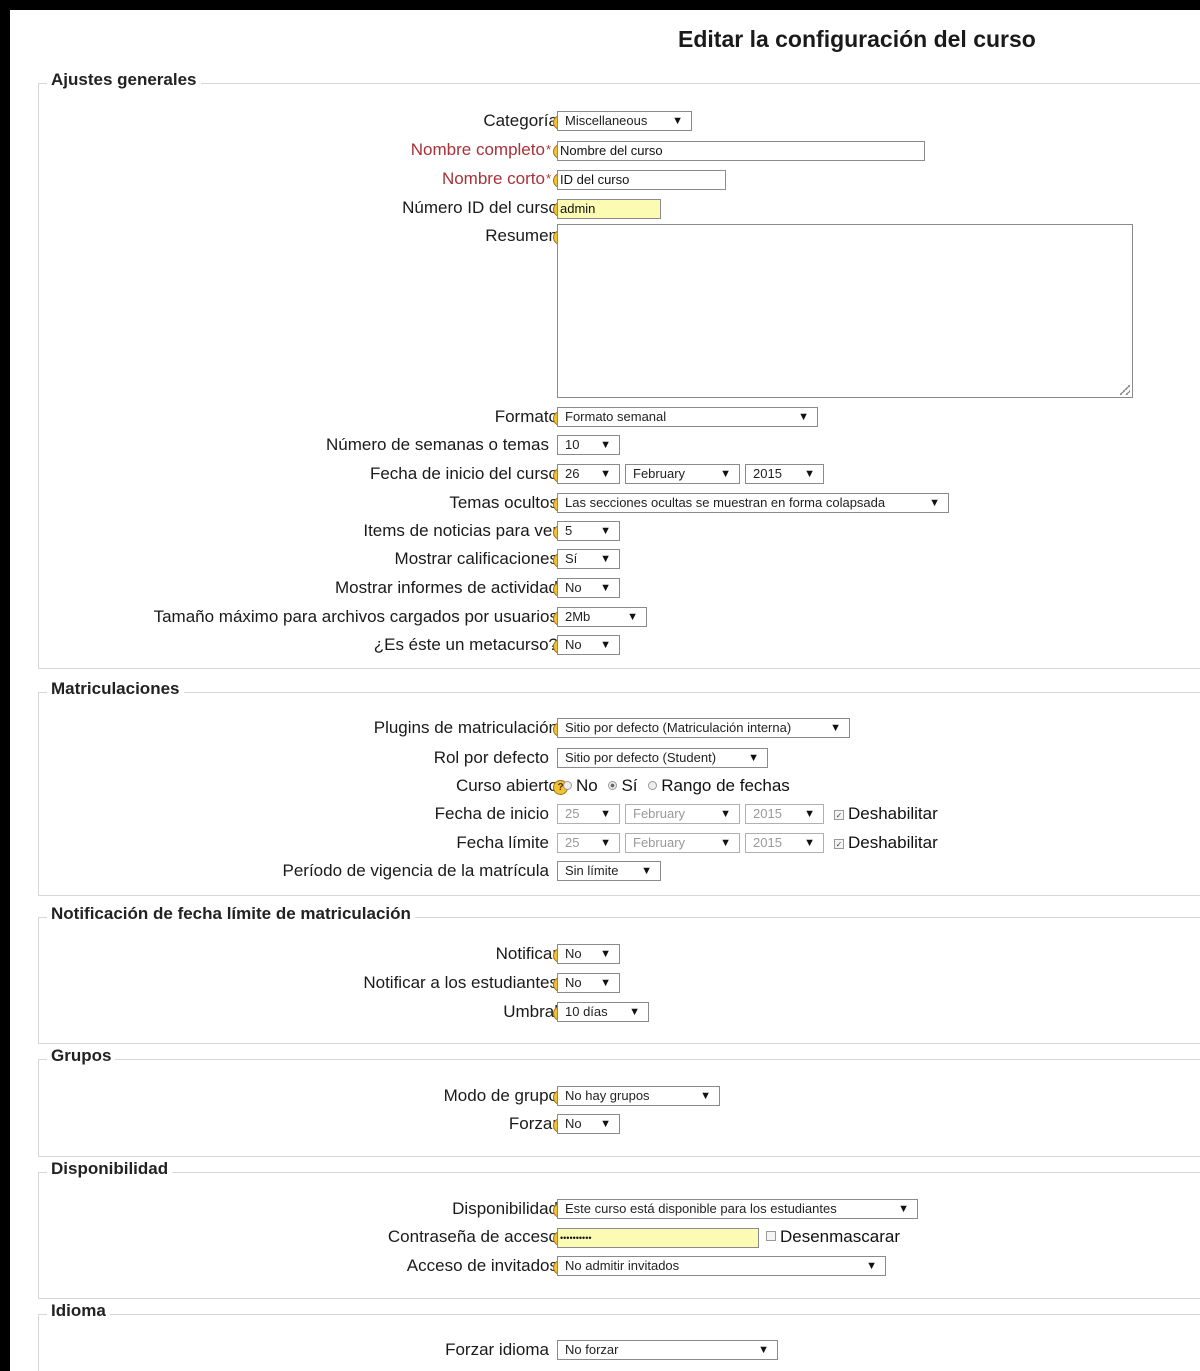 The width and height of the screenshot is (1200, 1371). I want to click on select-limite-month: February ▼, so click(682, 843).